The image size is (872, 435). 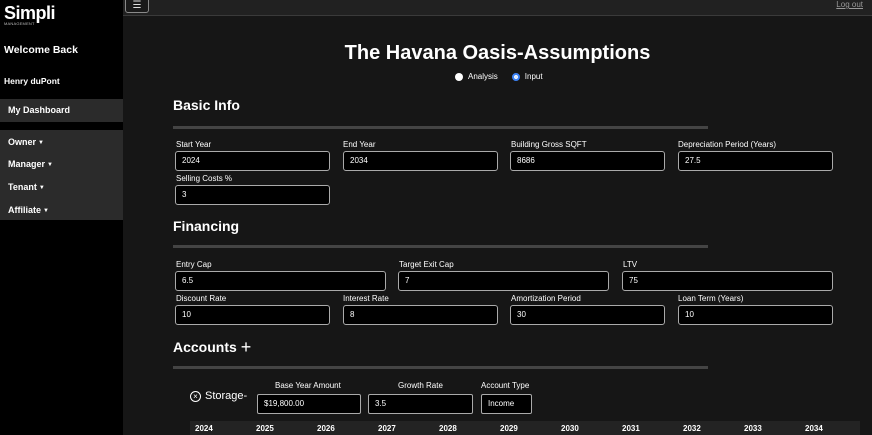 What do you see at coordinates (727, 144) in the screenshot?
I see `field-label: Depreciation Period (Years)` at bounding box center [727, 144].